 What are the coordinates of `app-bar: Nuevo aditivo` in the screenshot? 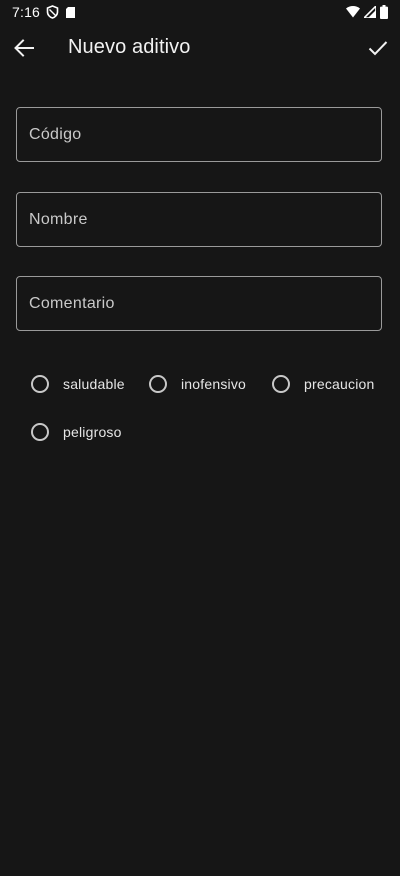 It's located at (200, 50).